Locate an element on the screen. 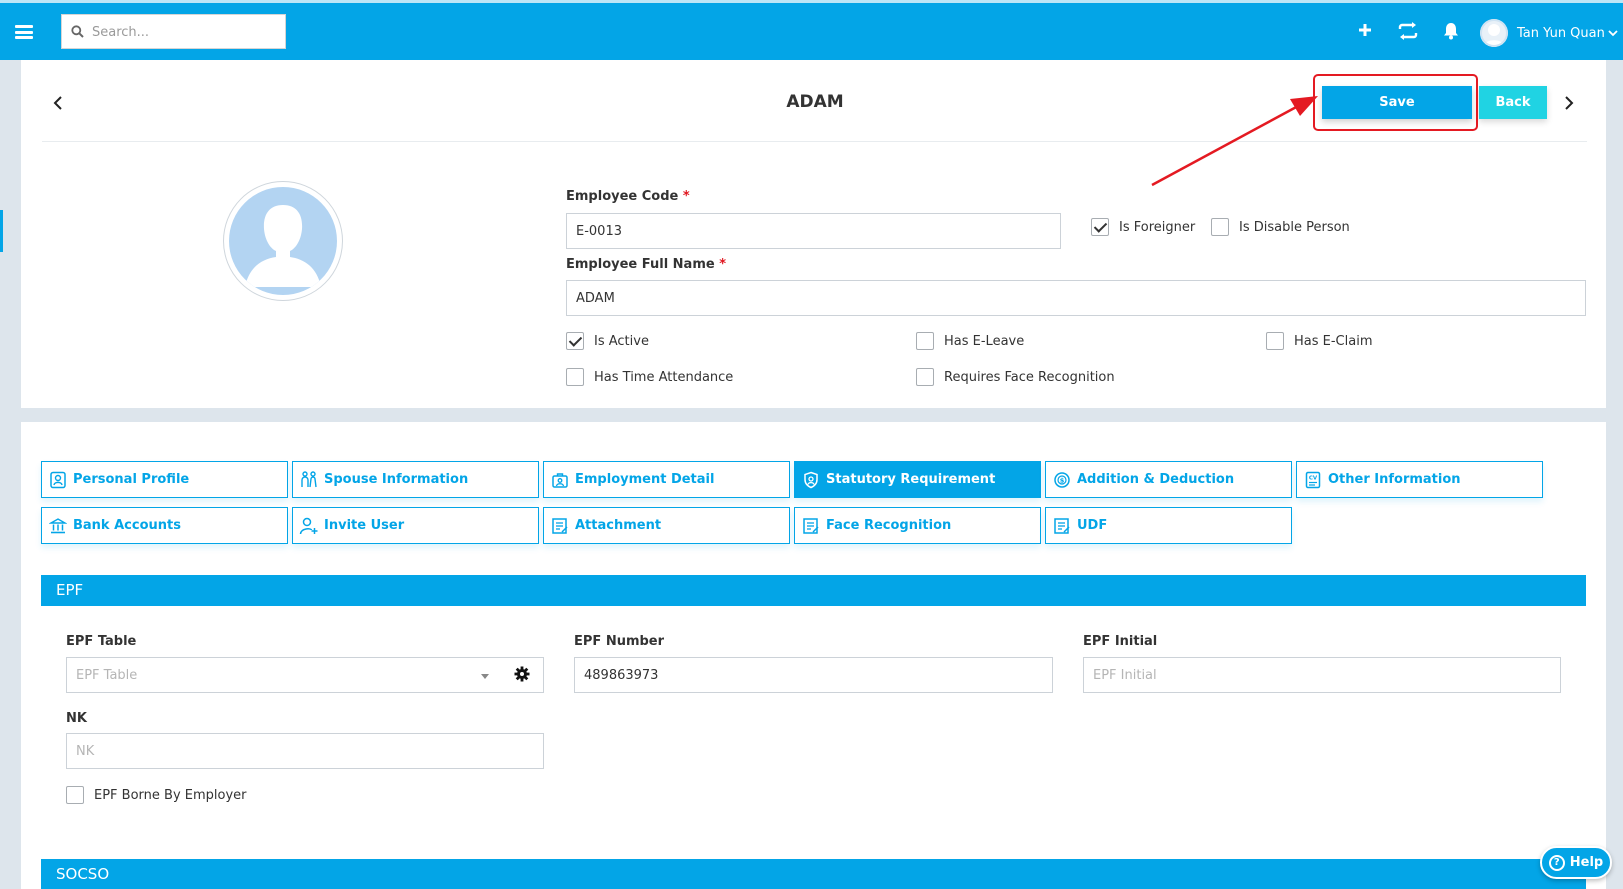 This screenshot has width=1623, height=889. employee-full-name-field is located at coordinates (1076, 298).